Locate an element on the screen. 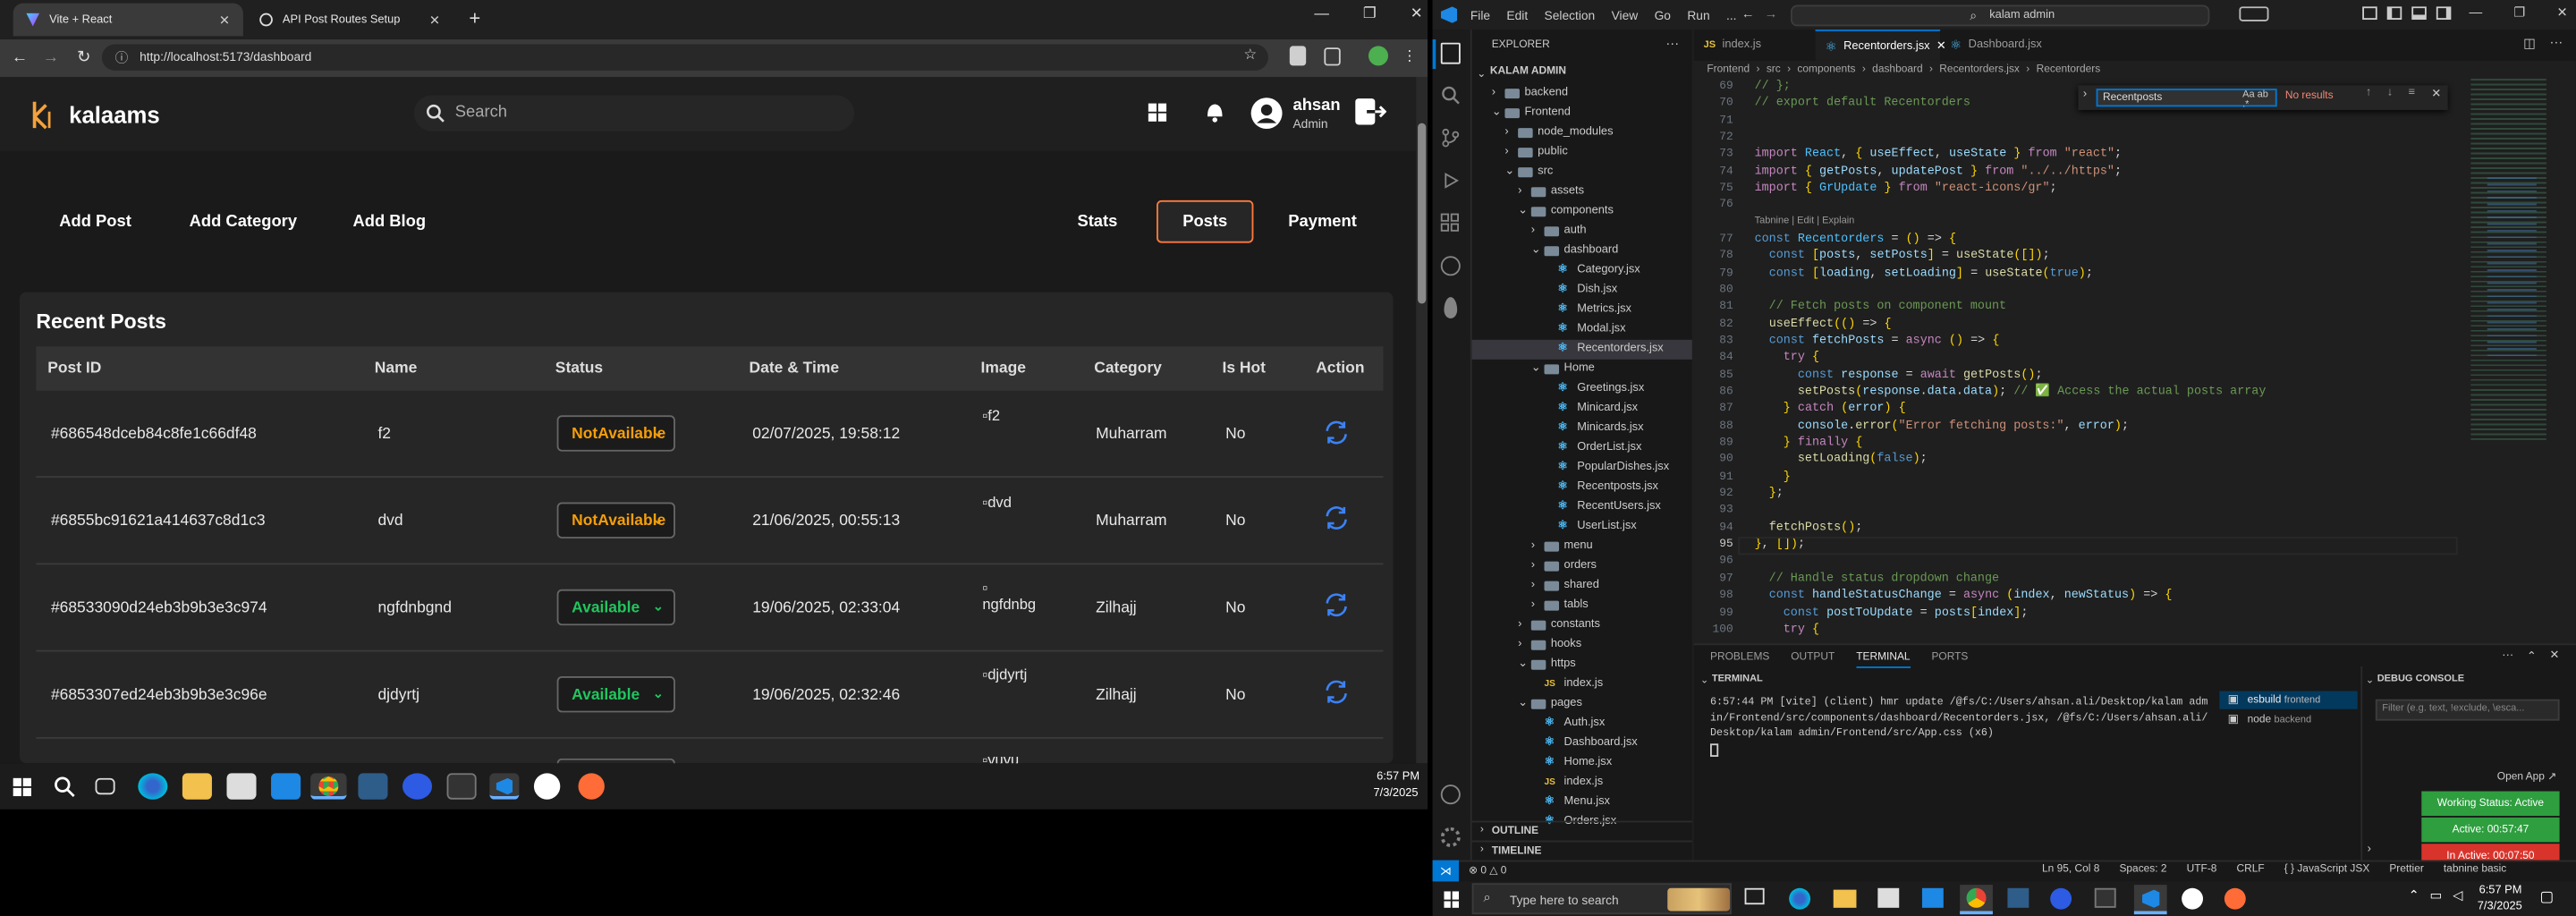 The height and width of the screenshot is (916, 2576). tabnine-status: tabnine basic is located at coordinates (2475, 869).